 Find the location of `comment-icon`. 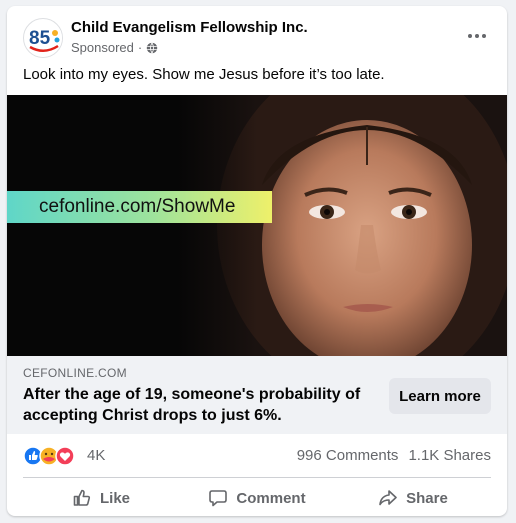

comment-icon is located at coordinates (218, 498).